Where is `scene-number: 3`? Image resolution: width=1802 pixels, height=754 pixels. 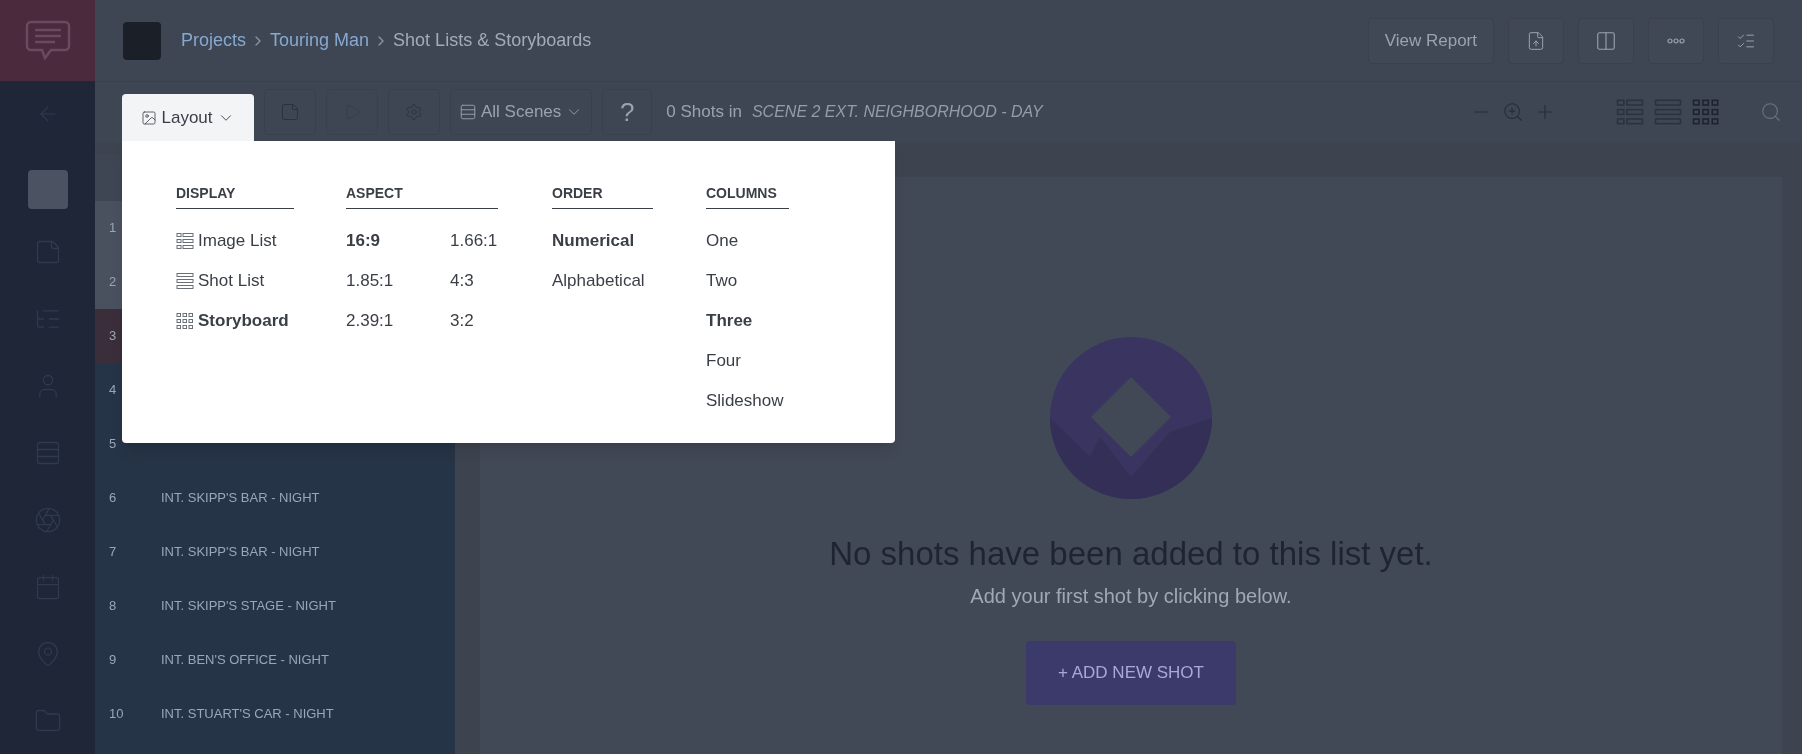 scene-number: 3 is located at coordinates (113, 336).